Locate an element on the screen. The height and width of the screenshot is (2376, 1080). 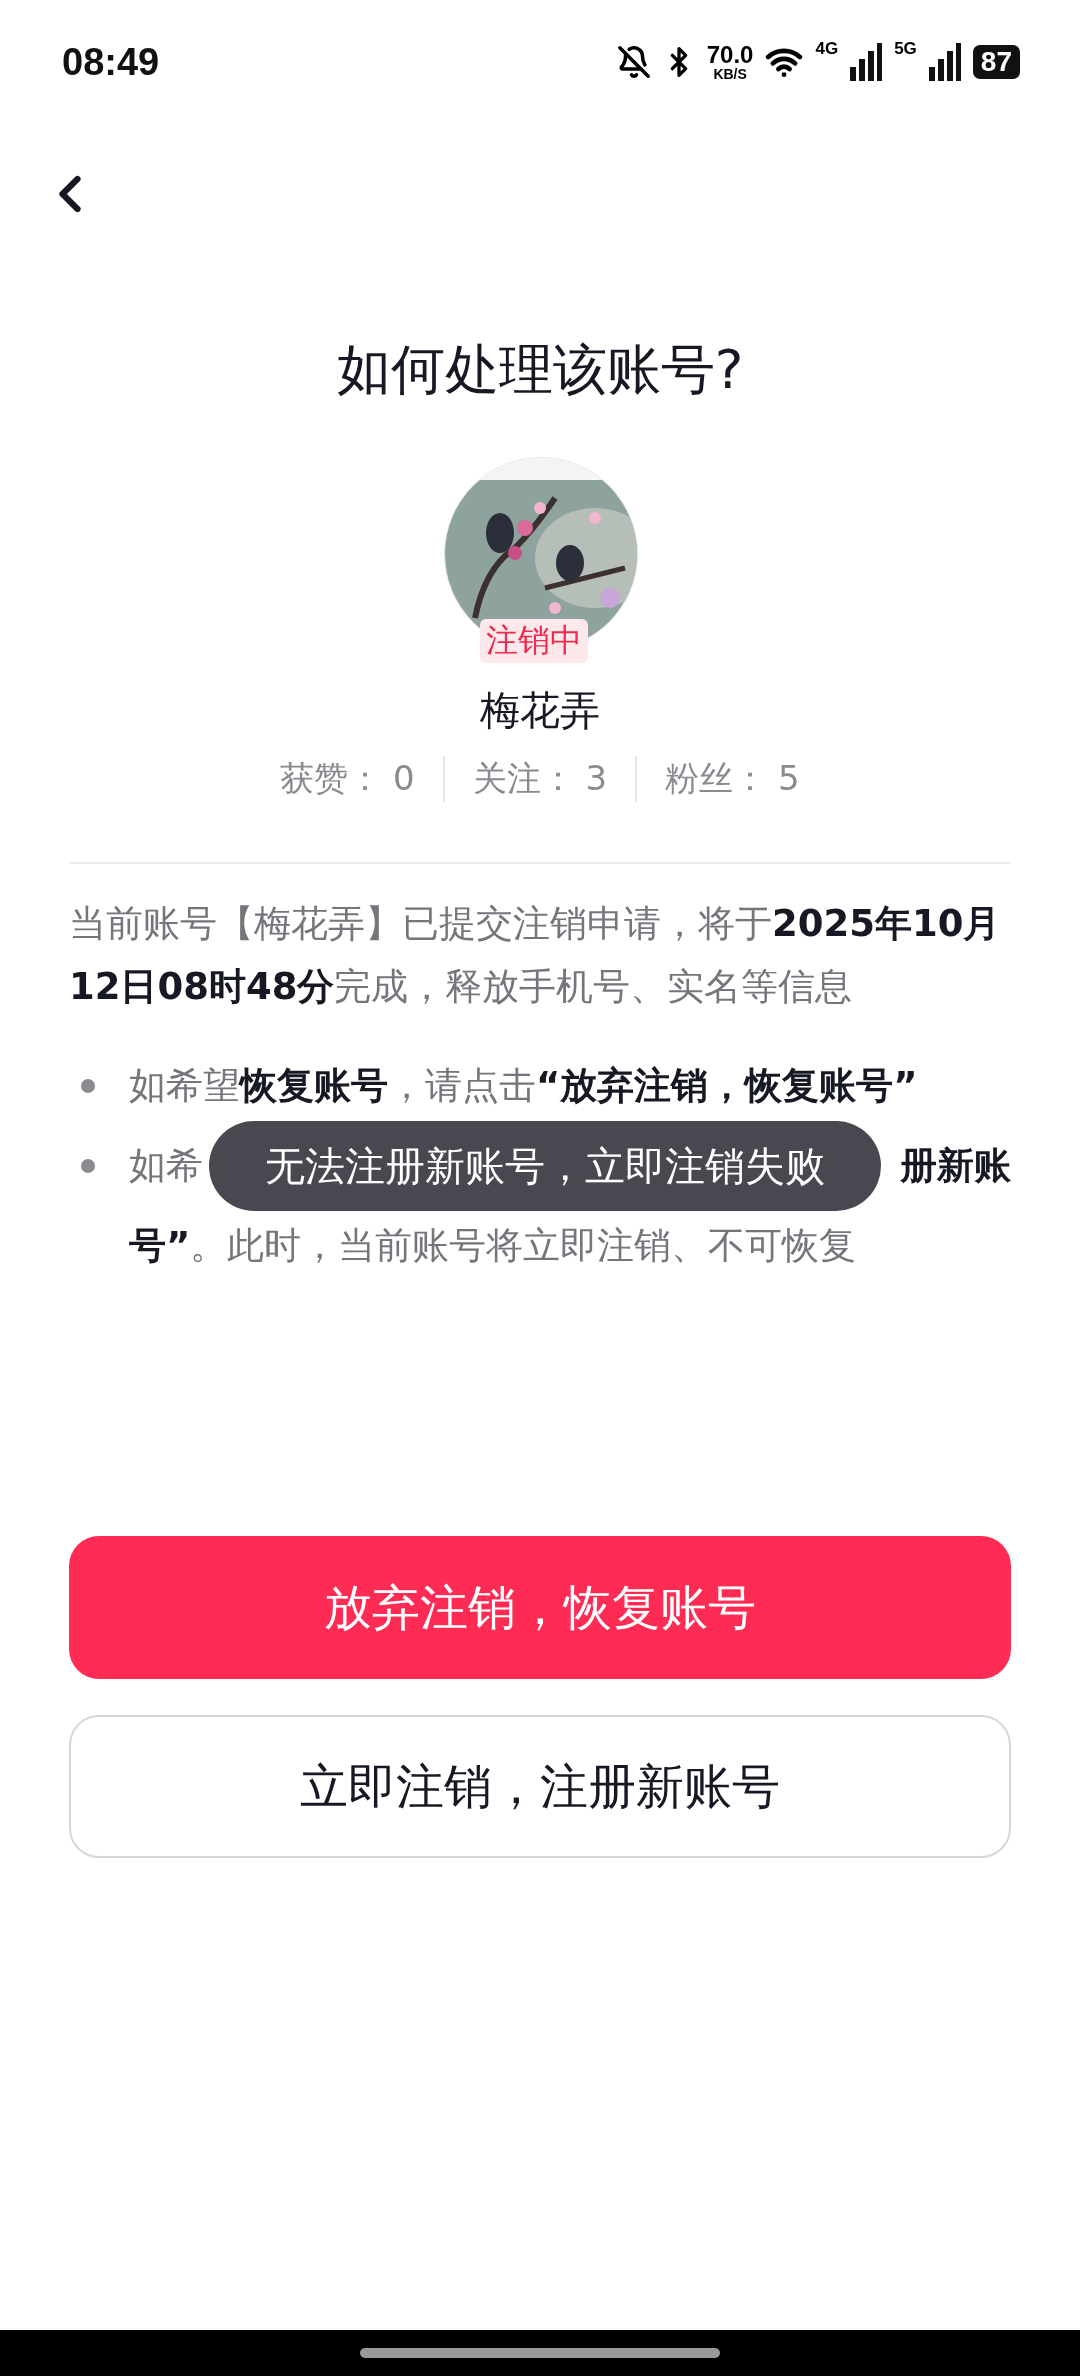
restore-button: 放弃注销，恢复账号 is located at coordinates (540, 1607).